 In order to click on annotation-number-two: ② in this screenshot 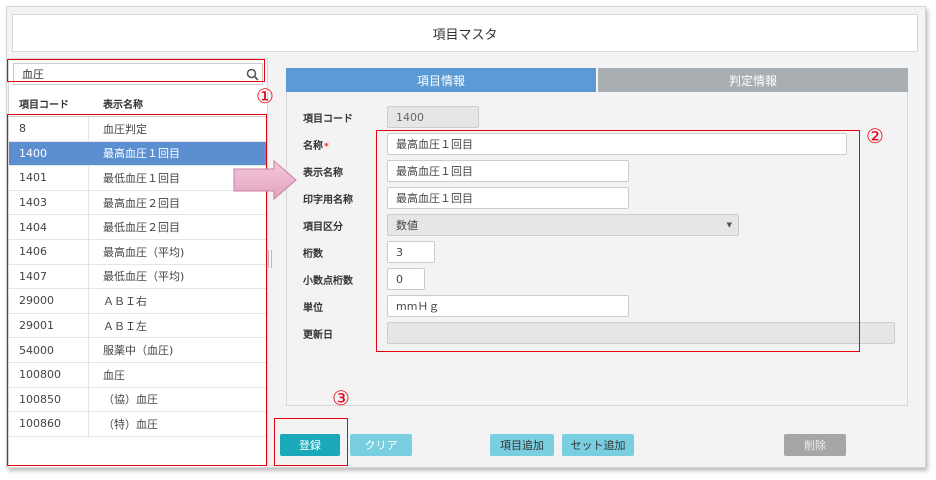, I will do `click(875, 136)`.